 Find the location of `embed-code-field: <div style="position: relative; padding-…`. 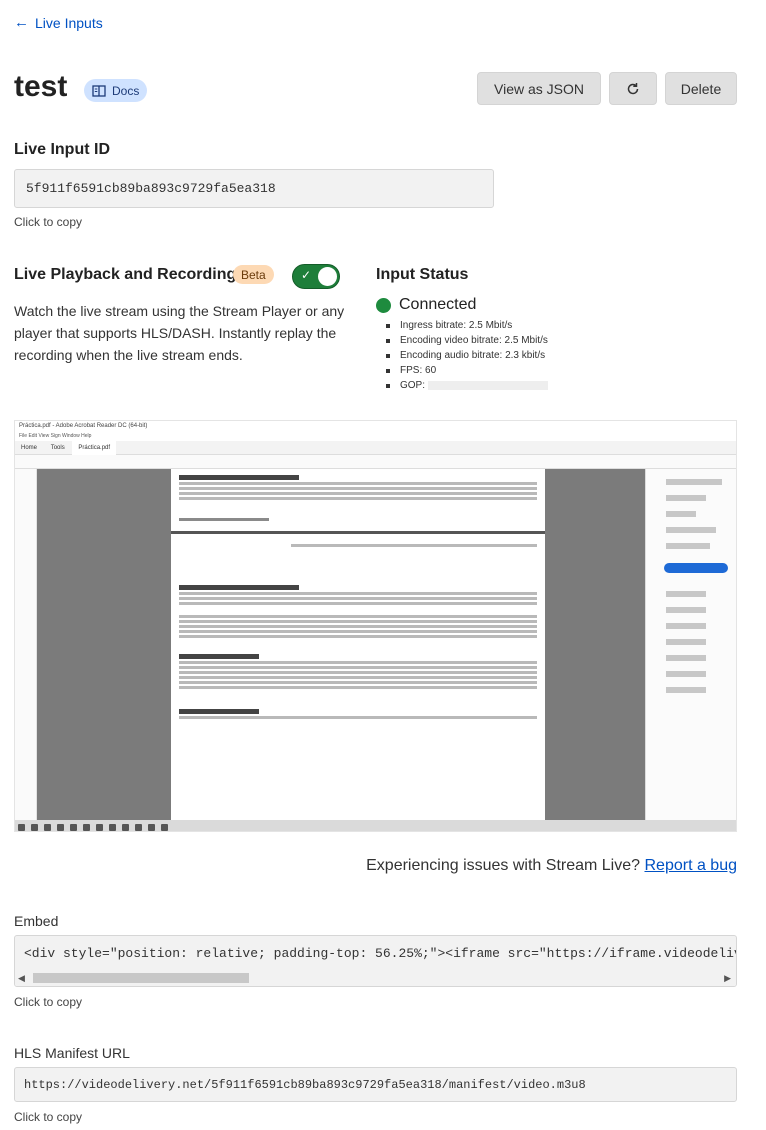

embed-code-field: <div style="position: relative; padding-… is located at coordinates (375, 961).